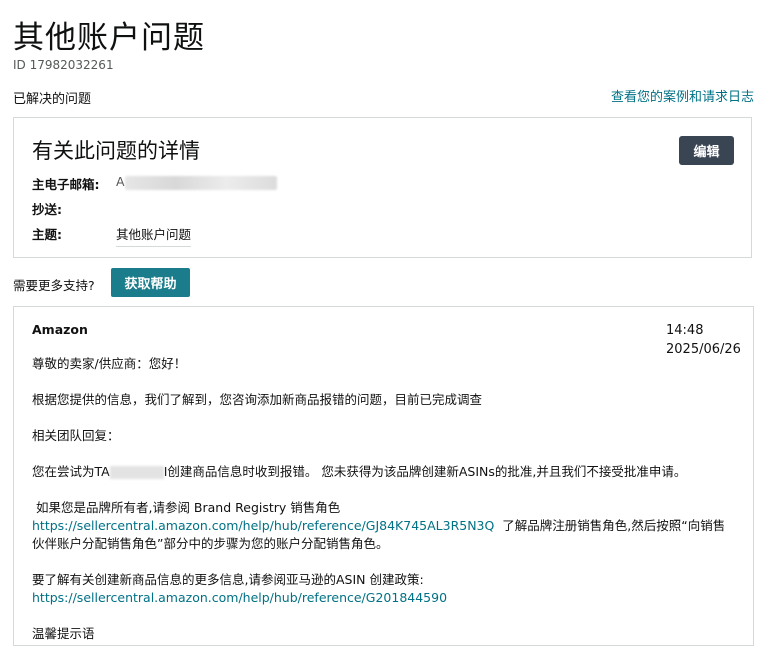  I want to click on redacted-brand, so click(136, 472).